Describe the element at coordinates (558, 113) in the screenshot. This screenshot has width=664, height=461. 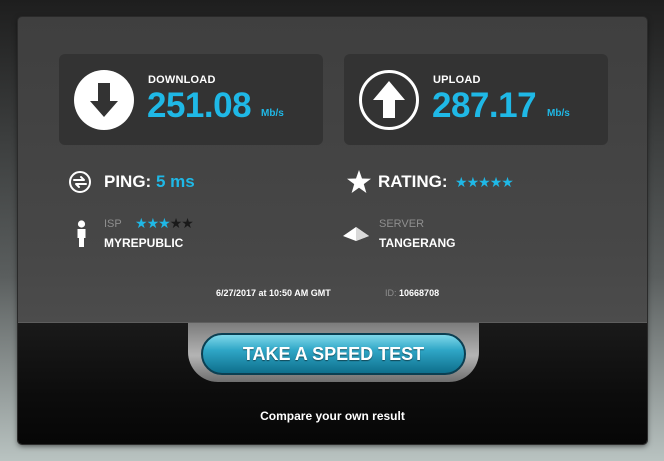
I see `upload-unit: Mb/s` at that location.